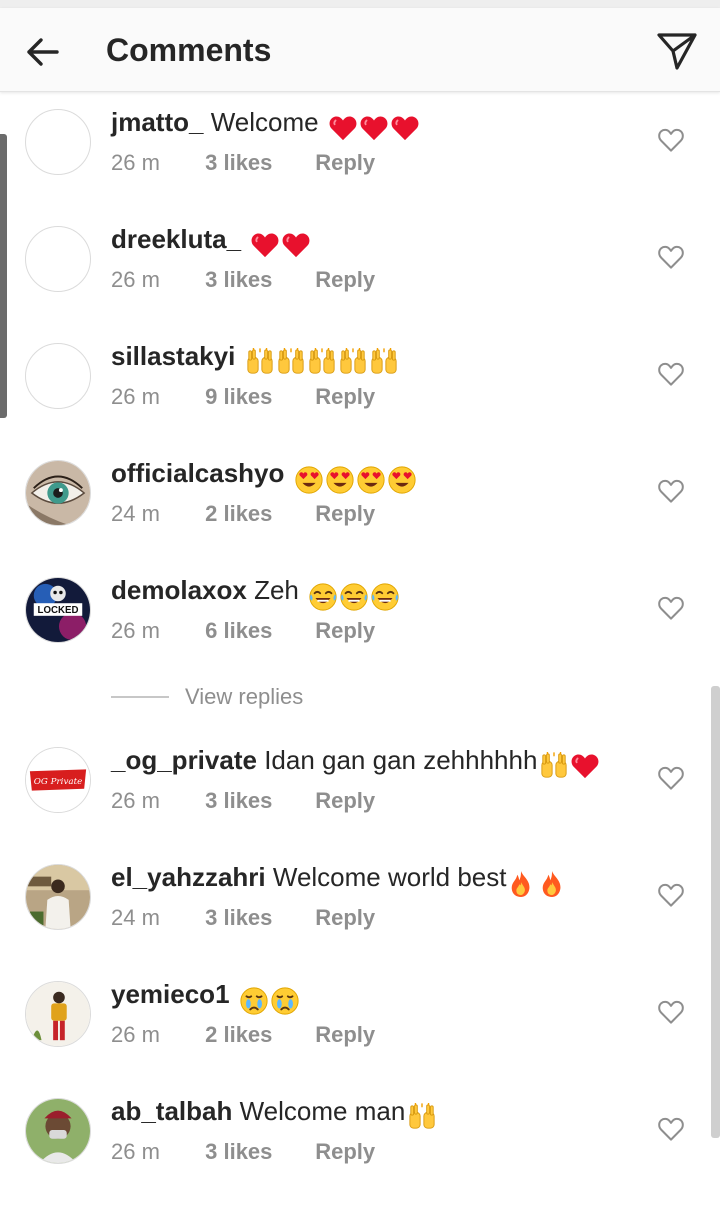  I want to click on comment-username: officialcashyo, so click(197, 473).